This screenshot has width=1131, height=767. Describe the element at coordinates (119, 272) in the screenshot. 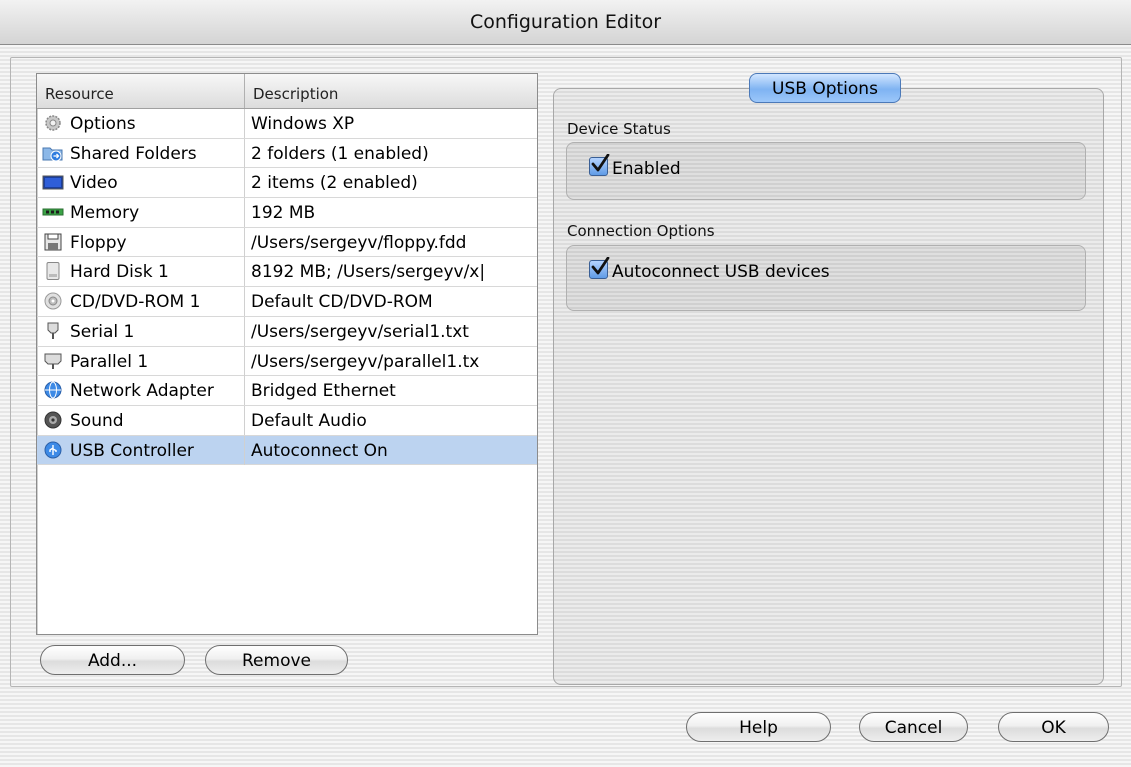

I see `resource-label: Hard Disk 1` at that location.